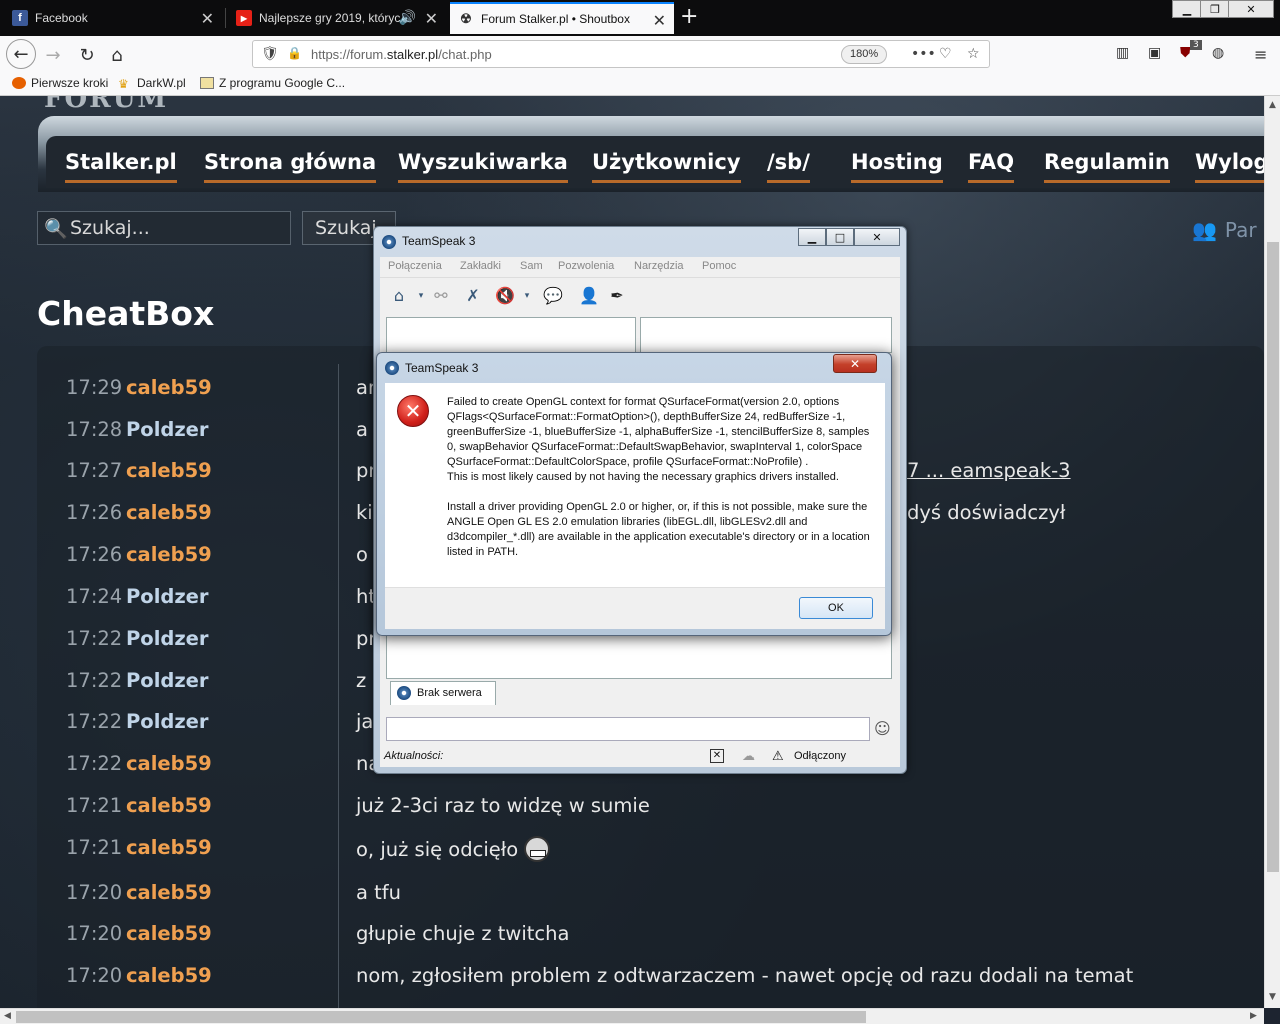  What do you see at coordinates (689, 16) in the screenshot?
I see `new-tab-button: +` at bounding box center [689, 16].